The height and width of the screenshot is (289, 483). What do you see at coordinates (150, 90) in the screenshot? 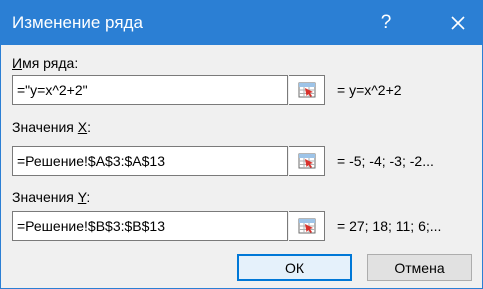
I see `series-name-input: ="y=x^2+2"` at bounding box center [150, 90].